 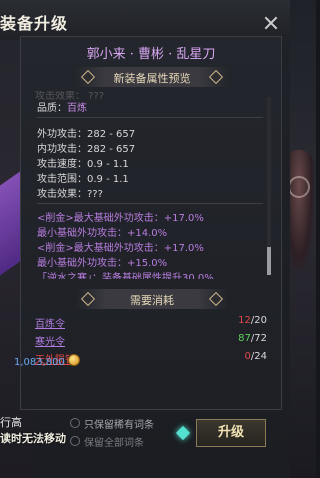 I want to click on cost-item-count: 0/24, so click(x=256, y=356).